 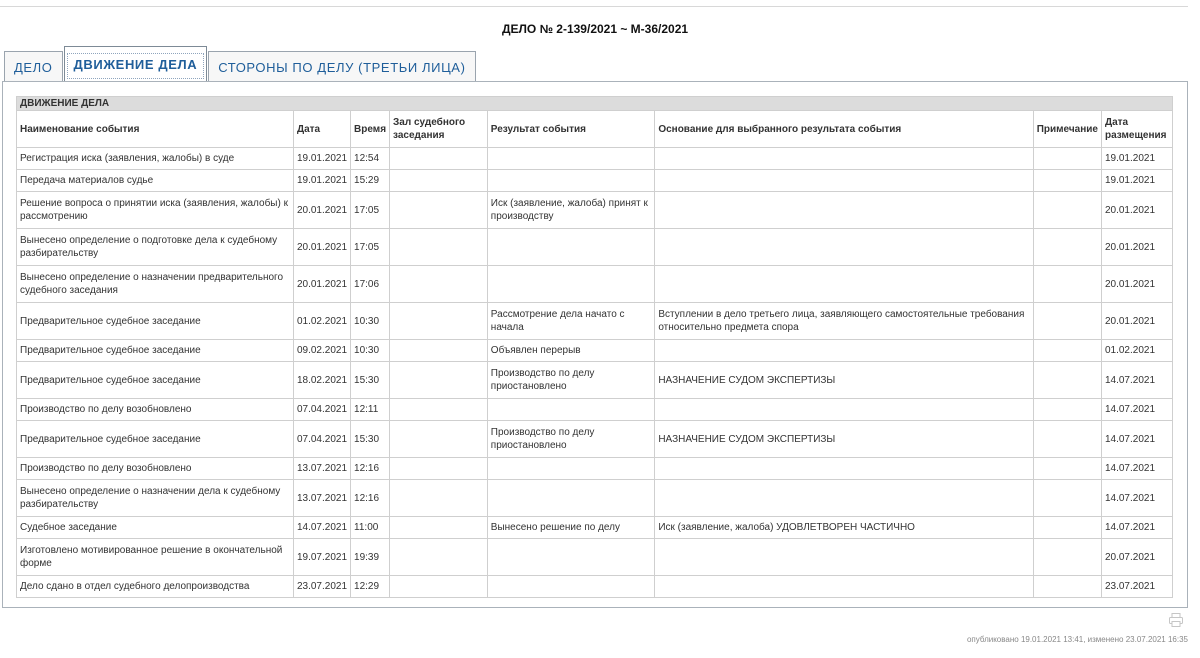 I want to click on cell-date: 01.02.2021, so click(x=322, y=321).